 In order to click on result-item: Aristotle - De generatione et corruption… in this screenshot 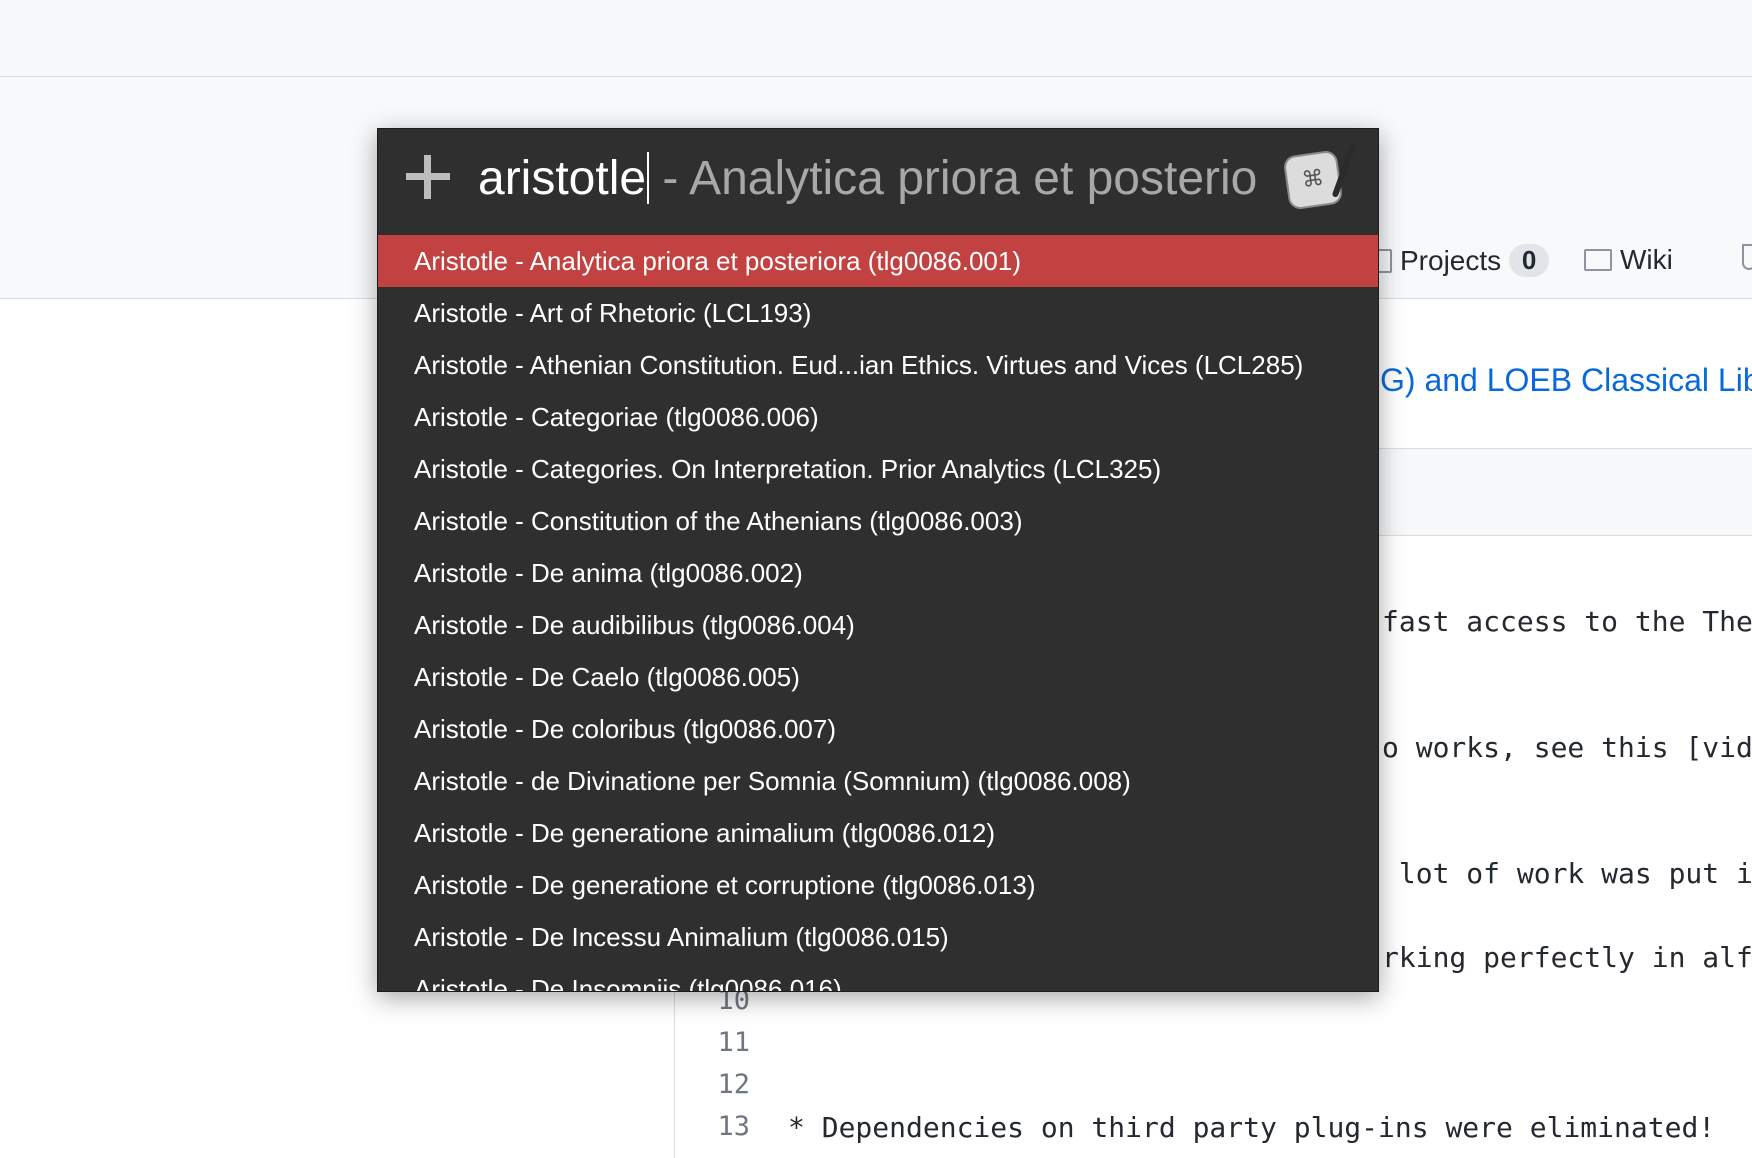, I will do `click(878, 885)`.